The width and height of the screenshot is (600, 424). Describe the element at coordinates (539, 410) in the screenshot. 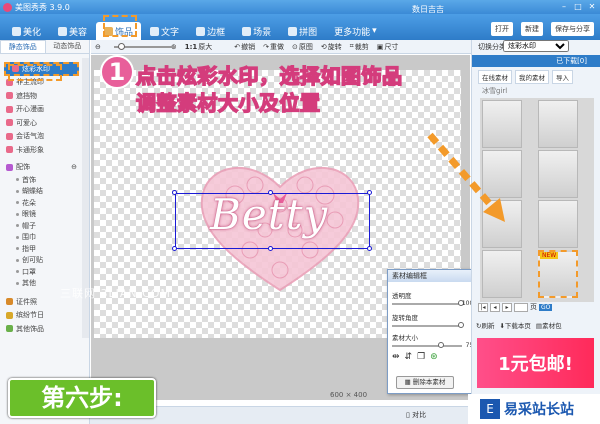

I see `logo-text: 易采站长站` at that location.